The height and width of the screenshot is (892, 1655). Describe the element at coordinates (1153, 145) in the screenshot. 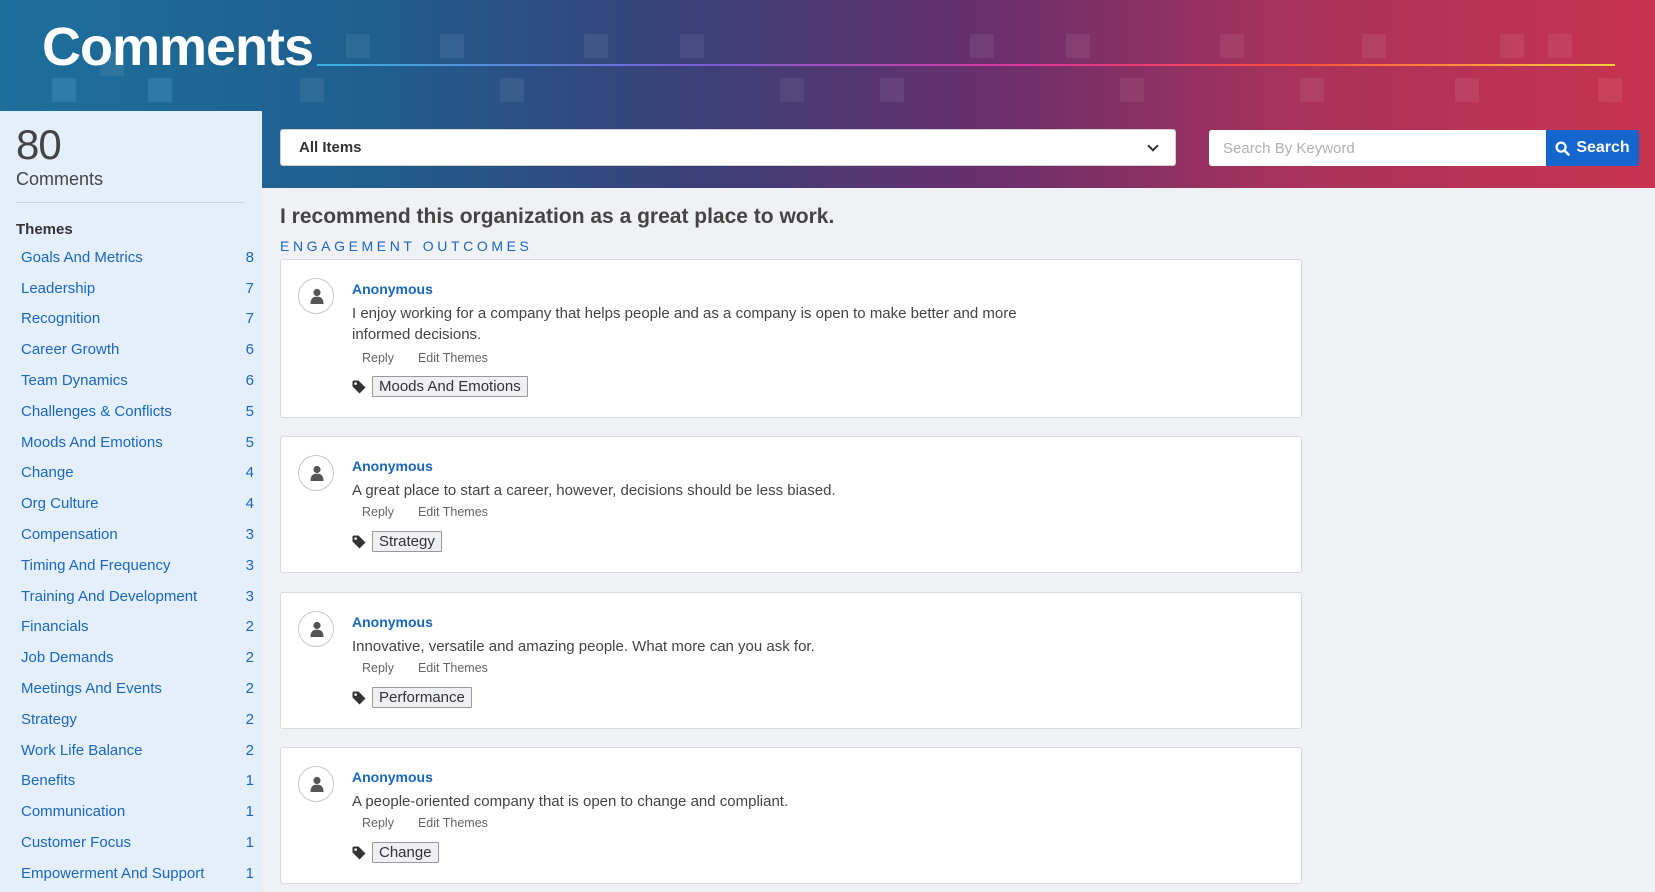

I see `chevron-down-icon` at that location.